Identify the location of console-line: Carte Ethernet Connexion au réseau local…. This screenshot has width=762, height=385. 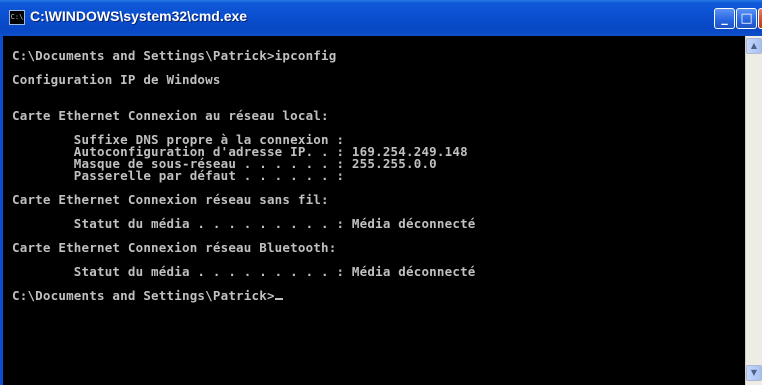
(170, 115).